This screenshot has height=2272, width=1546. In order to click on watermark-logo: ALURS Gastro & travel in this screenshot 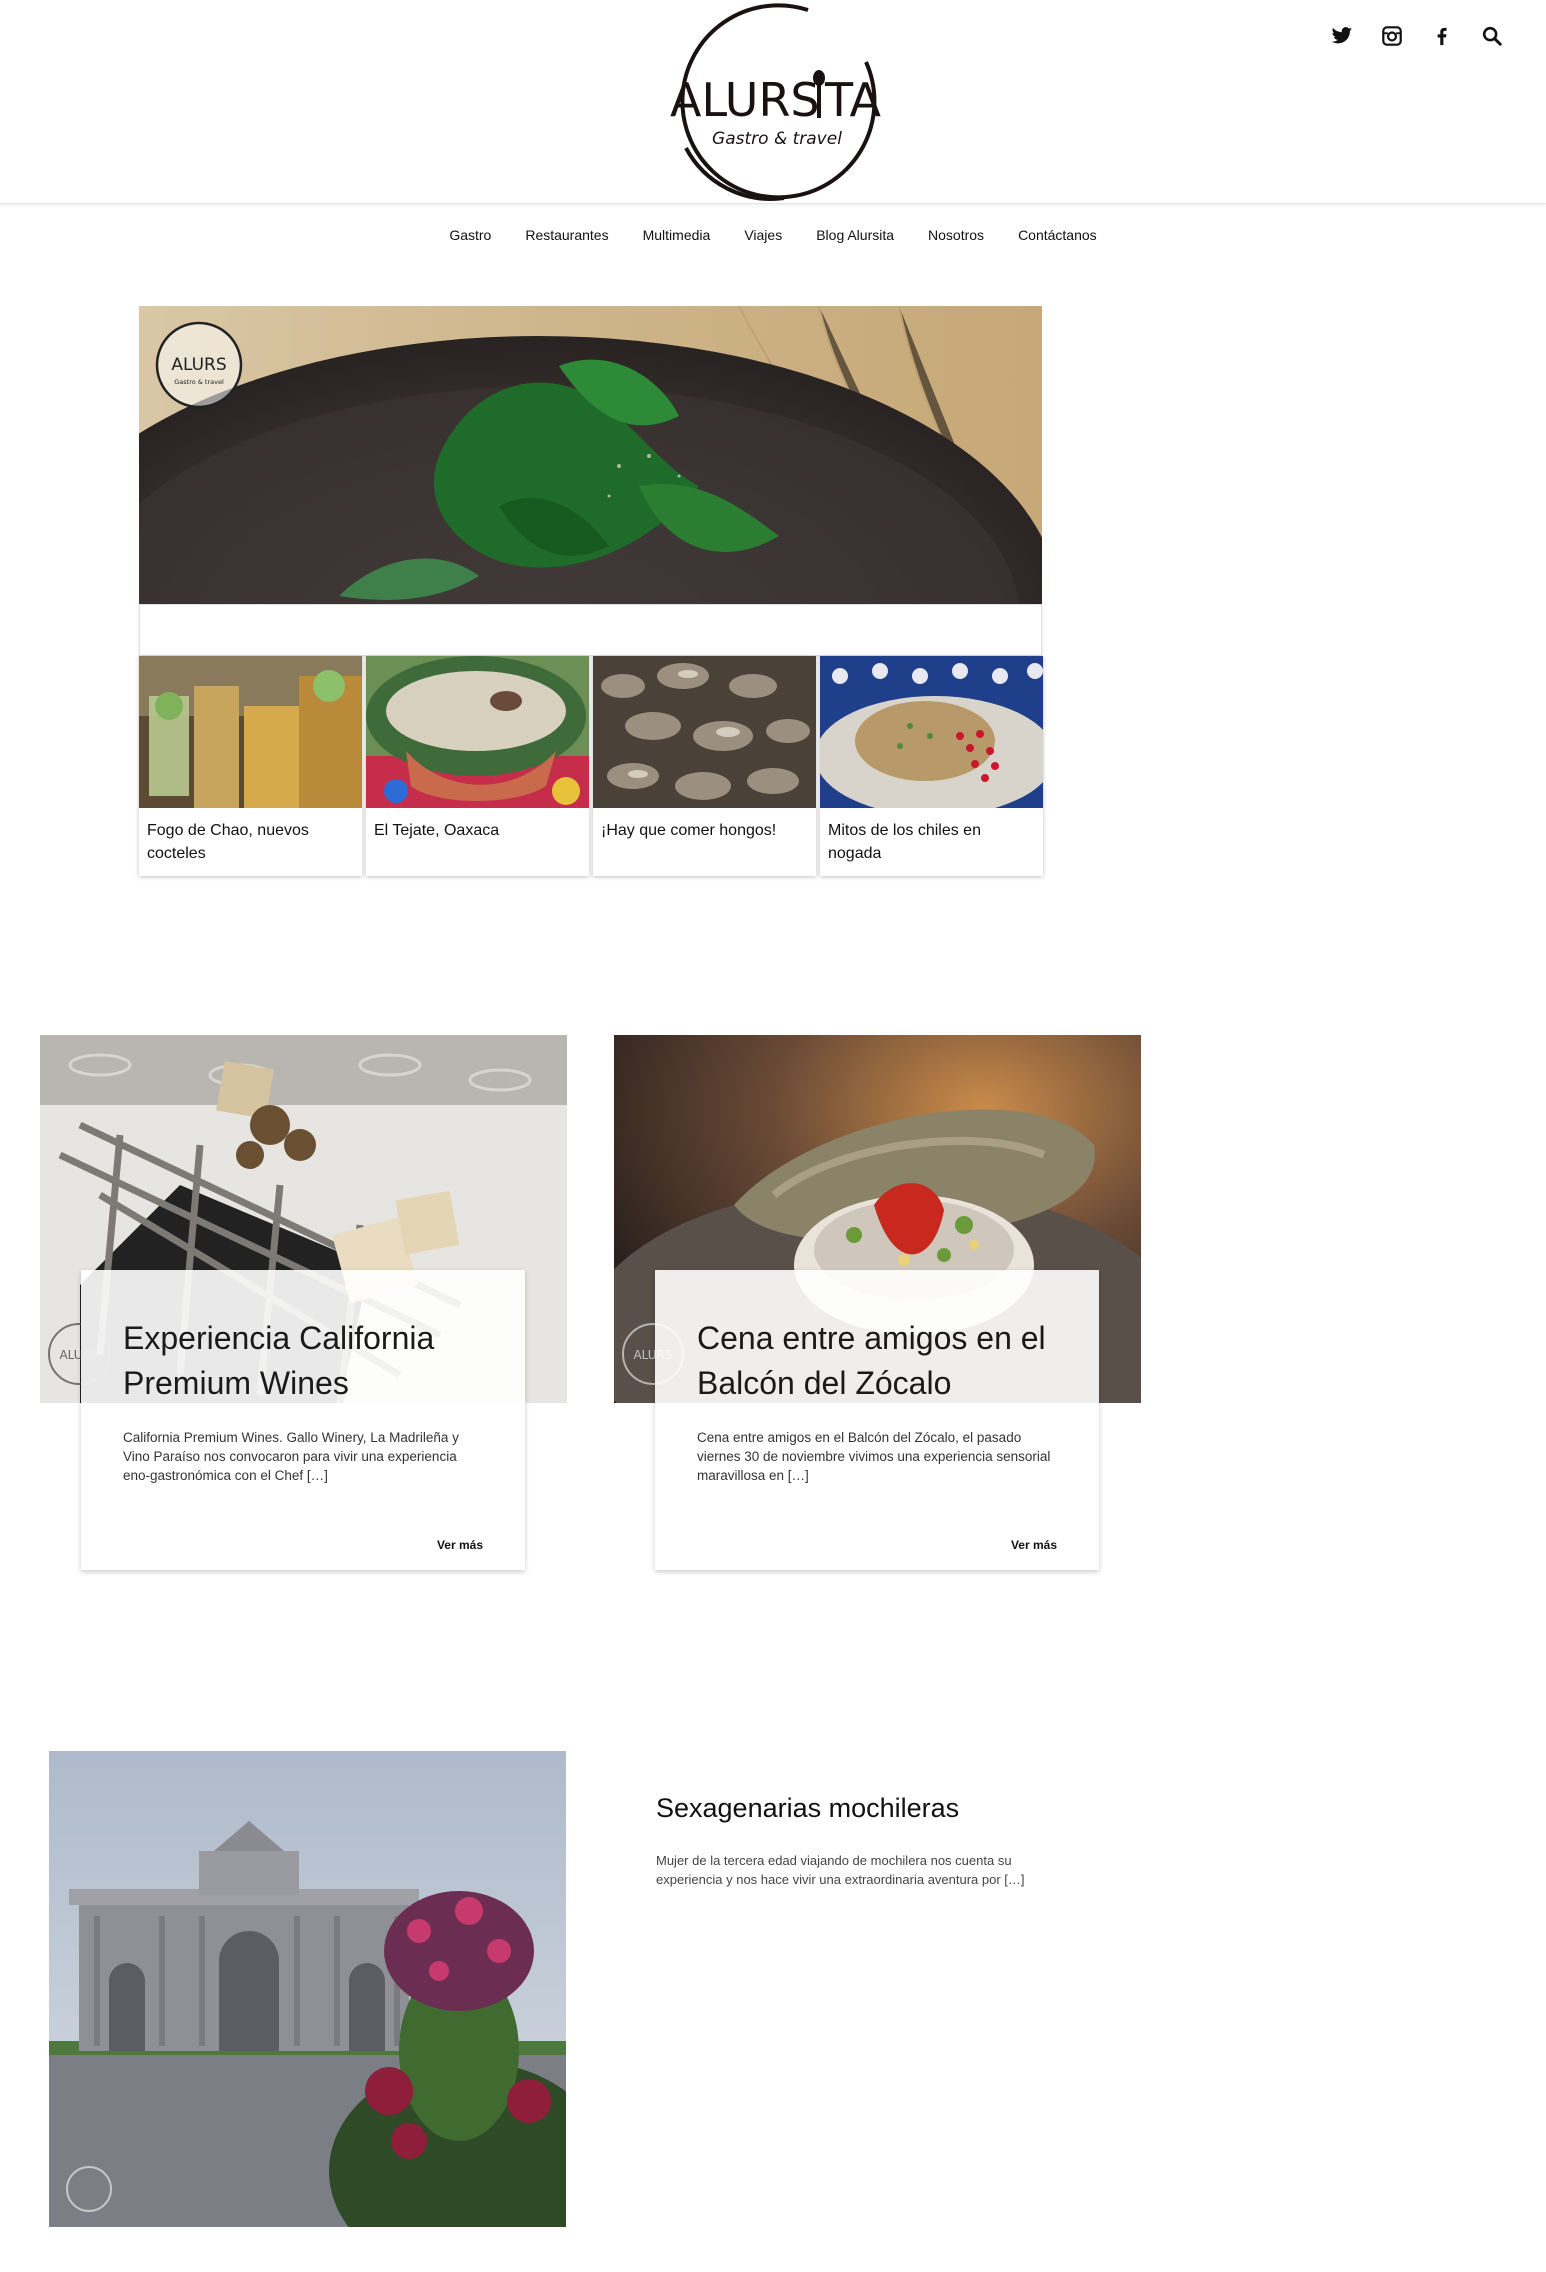, I will do `click(199, 365)`.